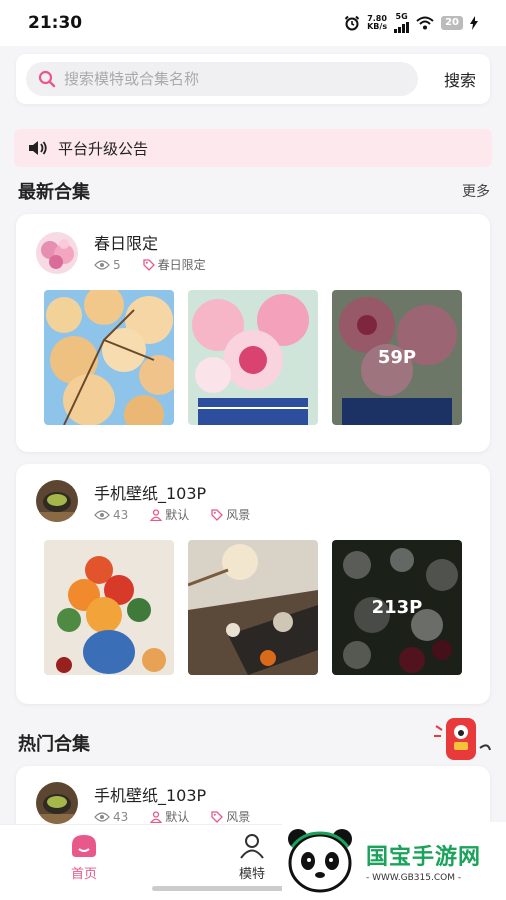 This screenshot has width=506, height=900. What do you see at coordinates (84, 857) in the screenshot?
I see `tab-home: 首页` at bounding box center [84, 857].